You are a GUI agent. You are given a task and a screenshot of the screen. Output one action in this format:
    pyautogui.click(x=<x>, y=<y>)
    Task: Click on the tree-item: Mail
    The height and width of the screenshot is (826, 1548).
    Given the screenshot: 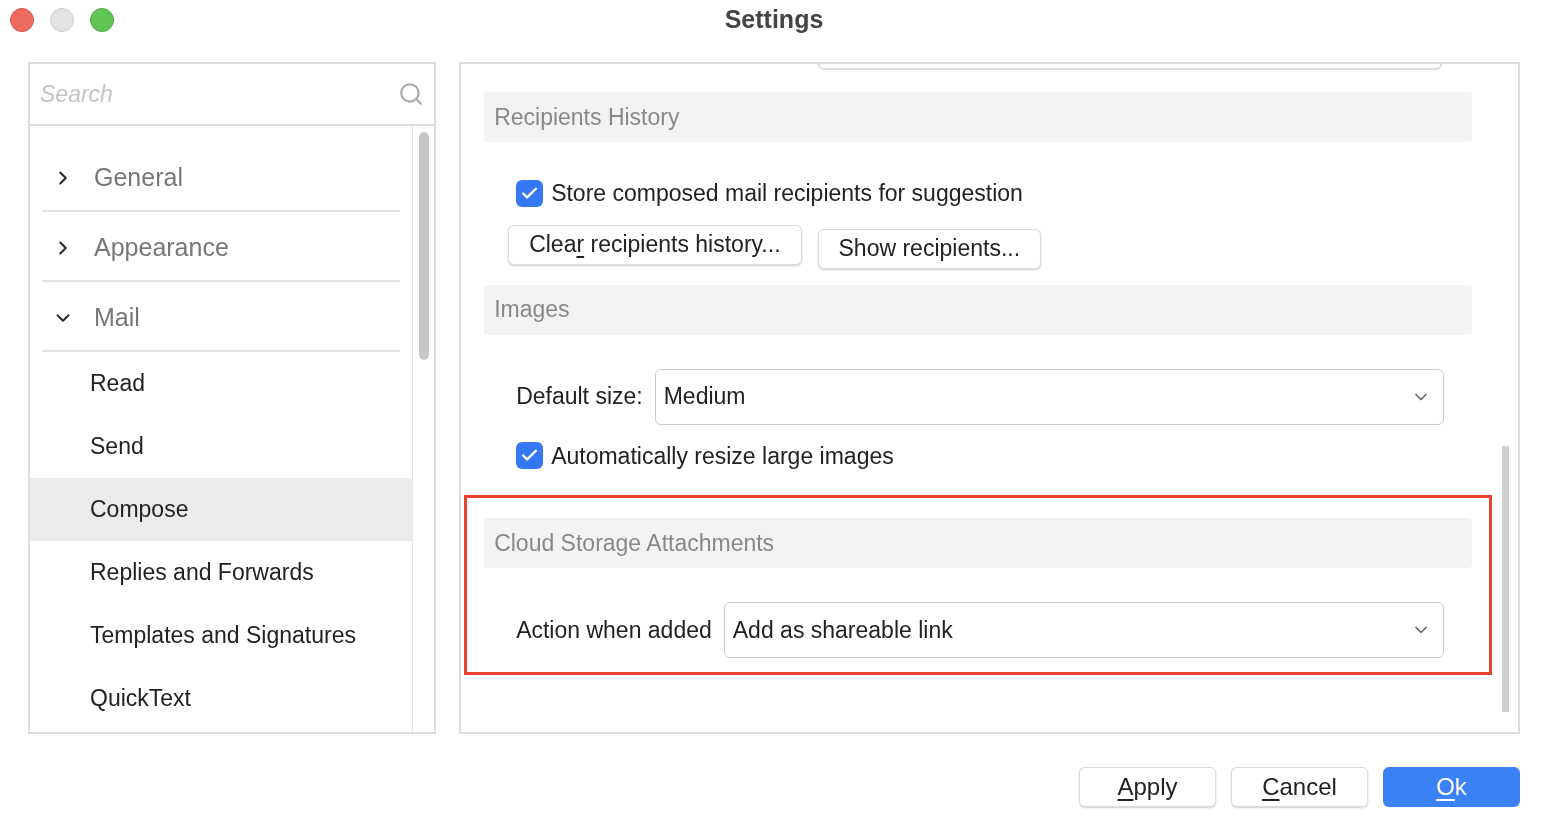 What is the action you would take?
    pyautogui.click(x=221, y=317)
    